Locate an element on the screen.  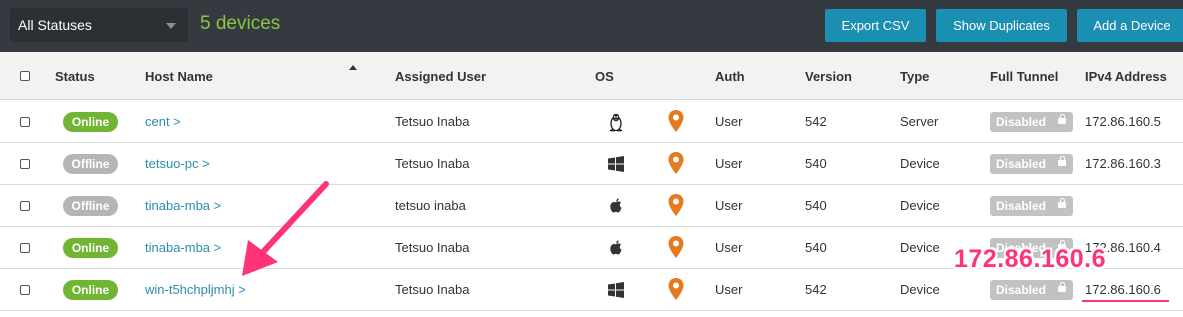
export-csv-button: Export CSV is located at coordinates (875, 25).